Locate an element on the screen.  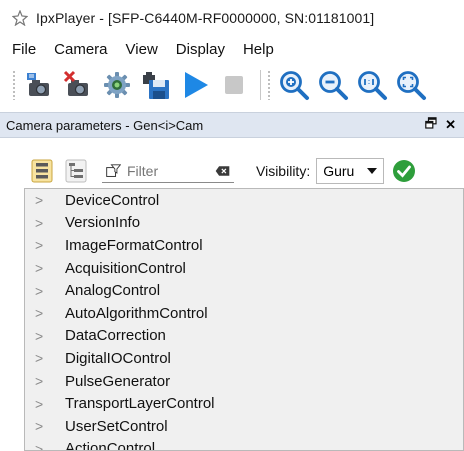
app-icon is located at coordinates (20, 18).